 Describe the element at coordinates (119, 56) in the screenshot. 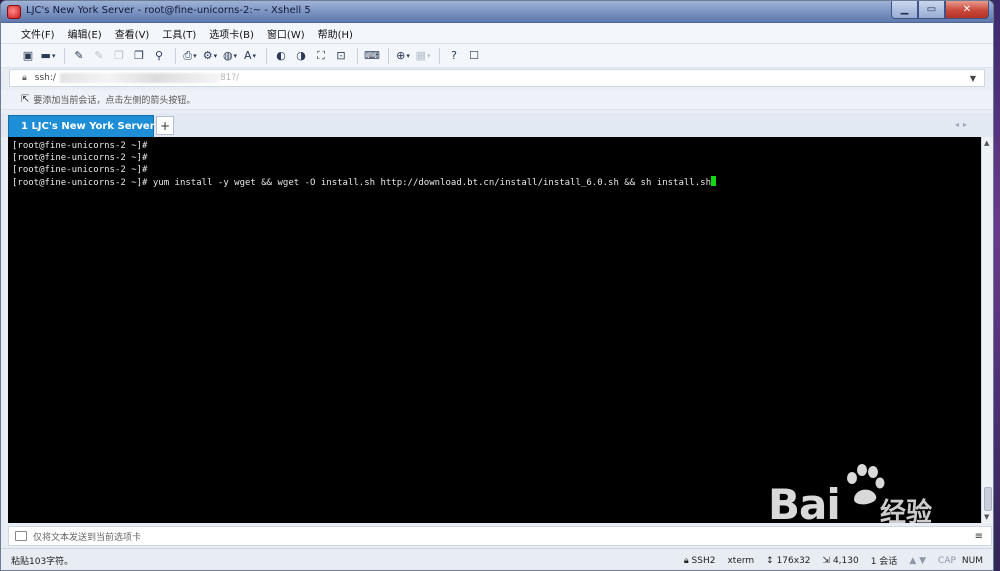

I see `copy-icon: ❐` at that location.